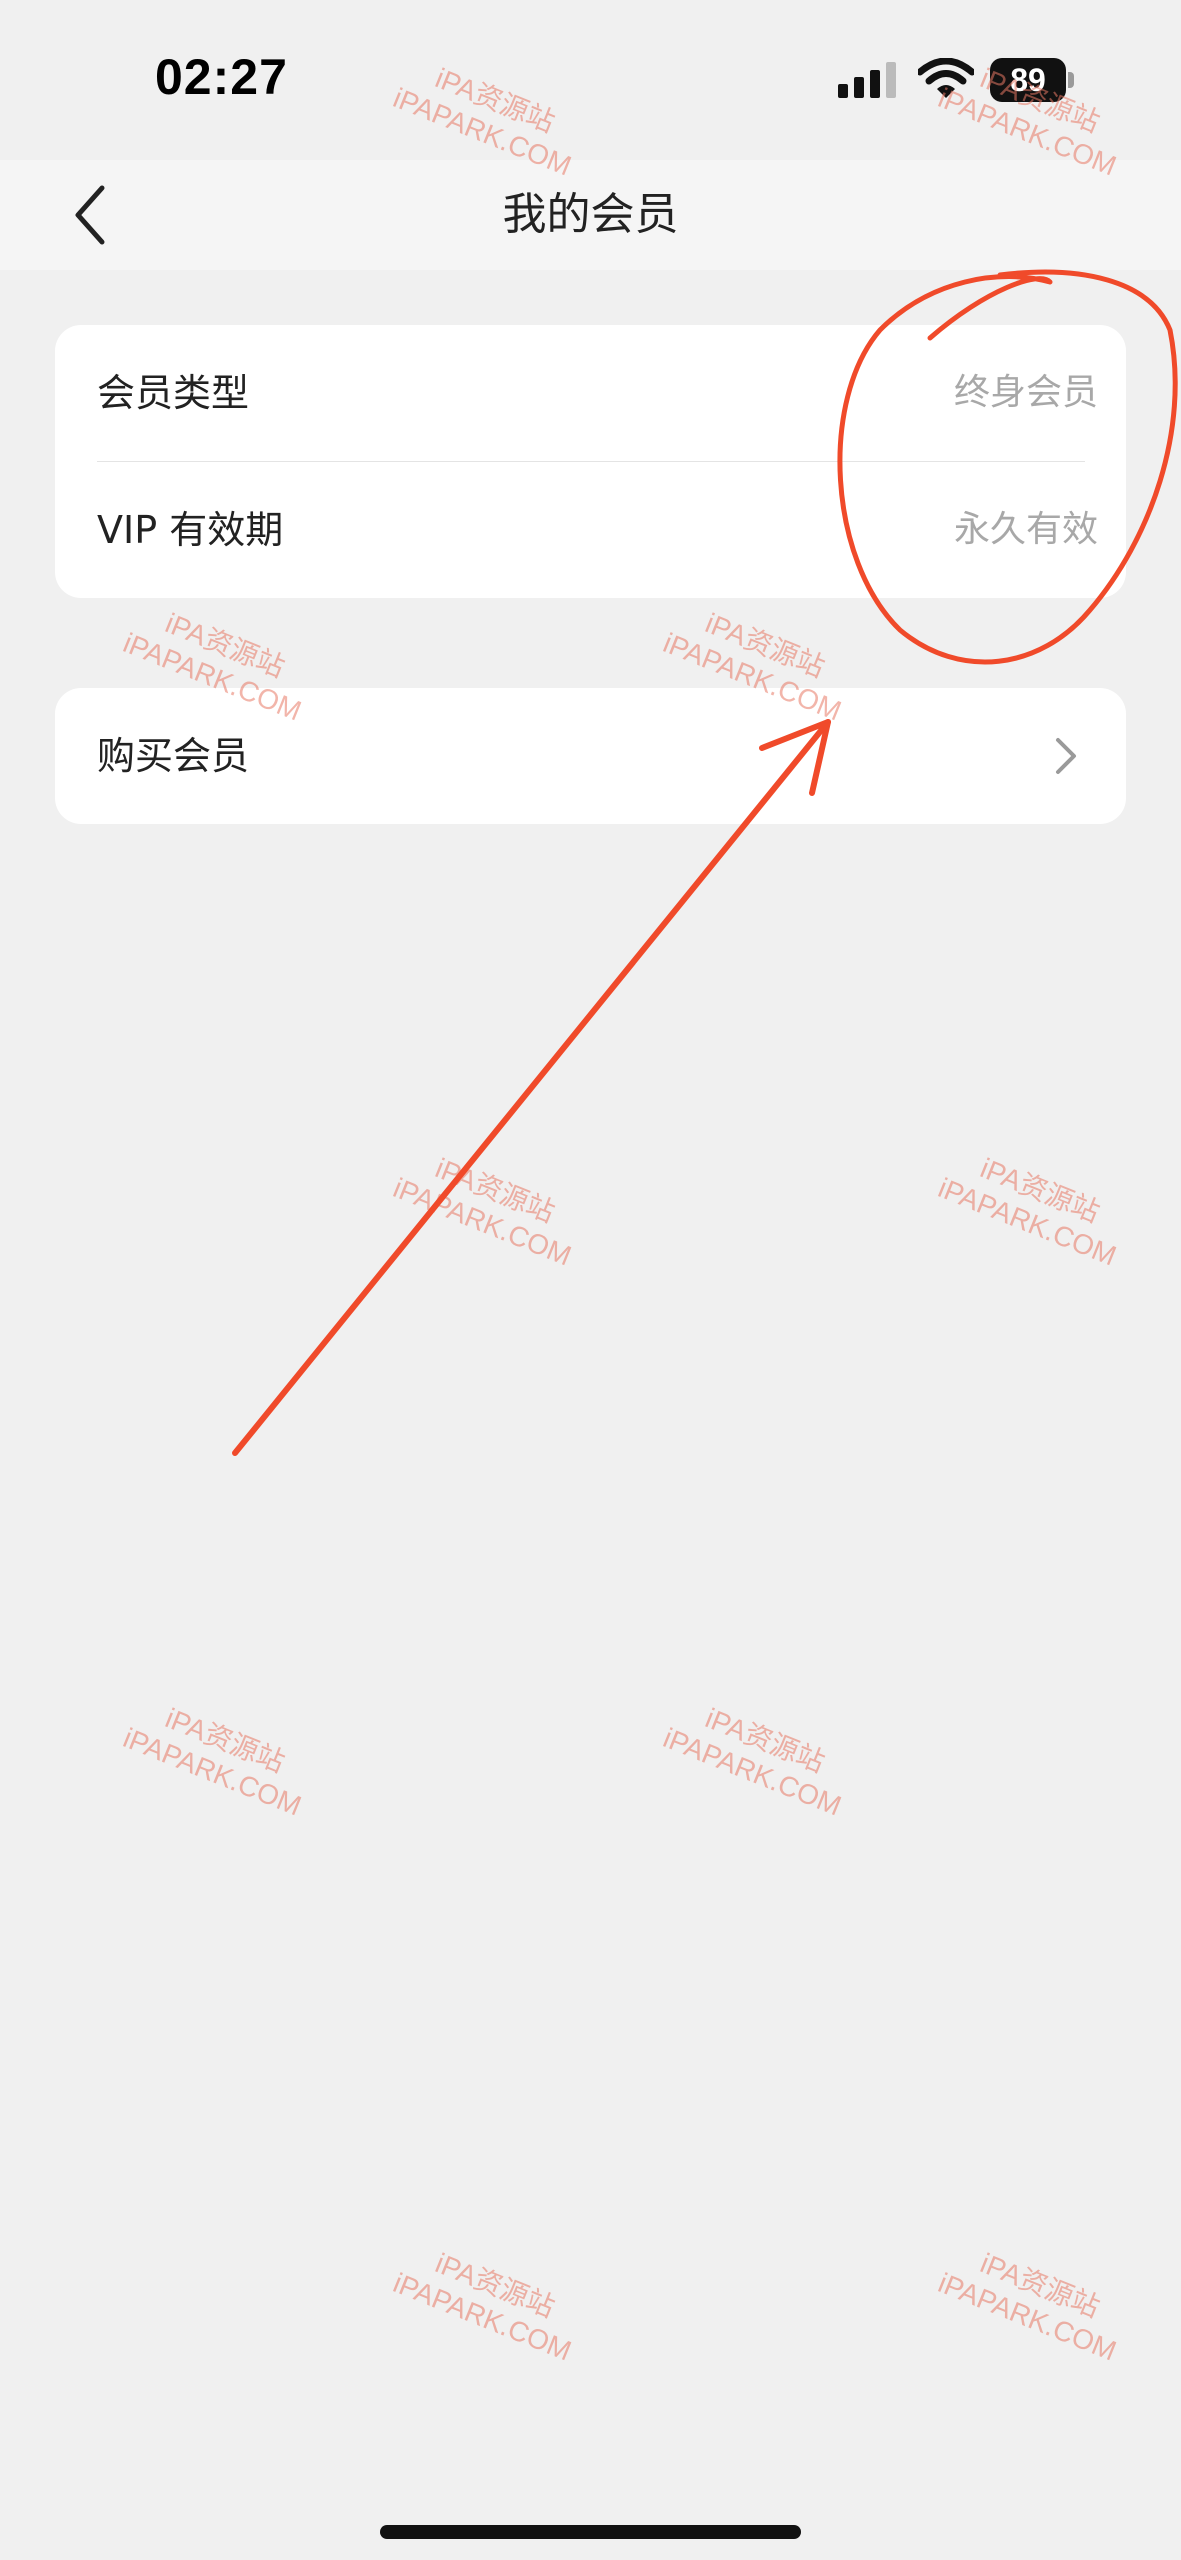 The height and width of the screenshot is (2560, 1181). Describe the element at coordinates (867, 80) in the screenshot. I see `signal-icon` at that location.